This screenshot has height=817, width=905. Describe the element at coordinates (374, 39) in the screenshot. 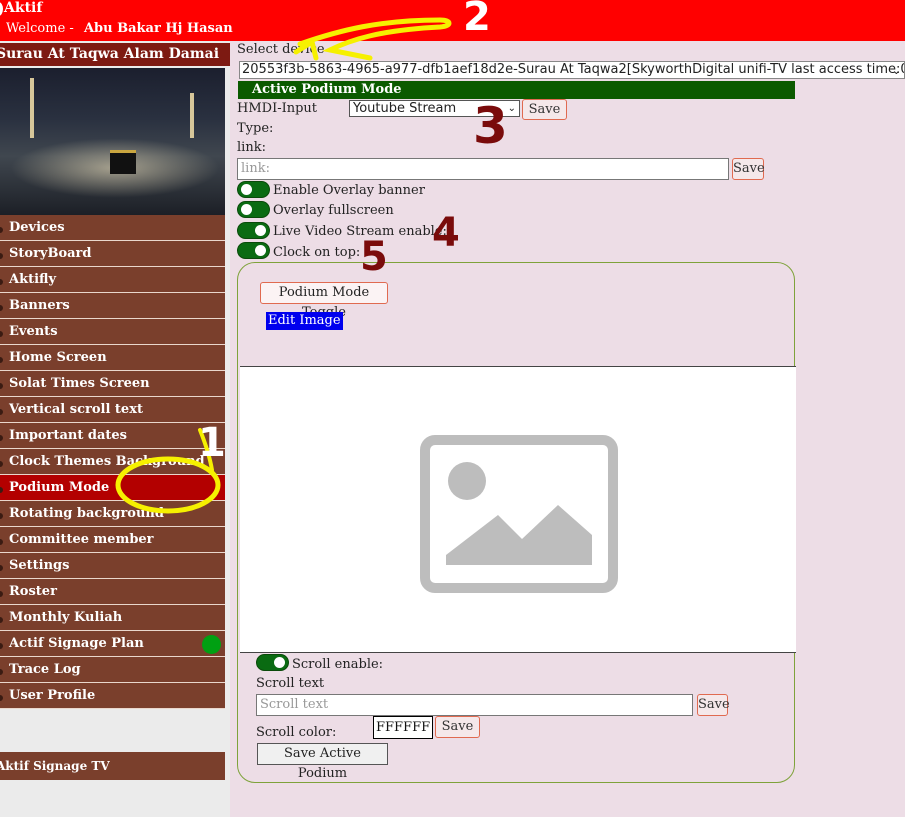

I see `annotation-arrow` at that location.